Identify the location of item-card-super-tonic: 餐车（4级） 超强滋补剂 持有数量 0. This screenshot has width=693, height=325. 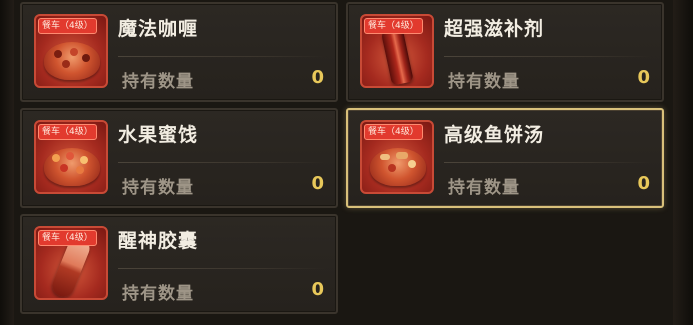
(505, 52).